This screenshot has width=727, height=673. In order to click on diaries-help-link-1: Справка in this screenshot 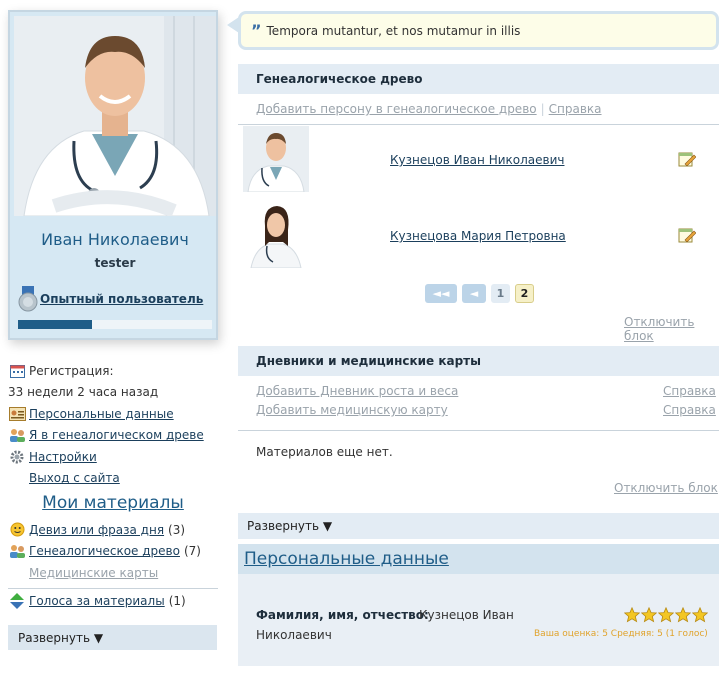, I will do `click(689, 391)`.